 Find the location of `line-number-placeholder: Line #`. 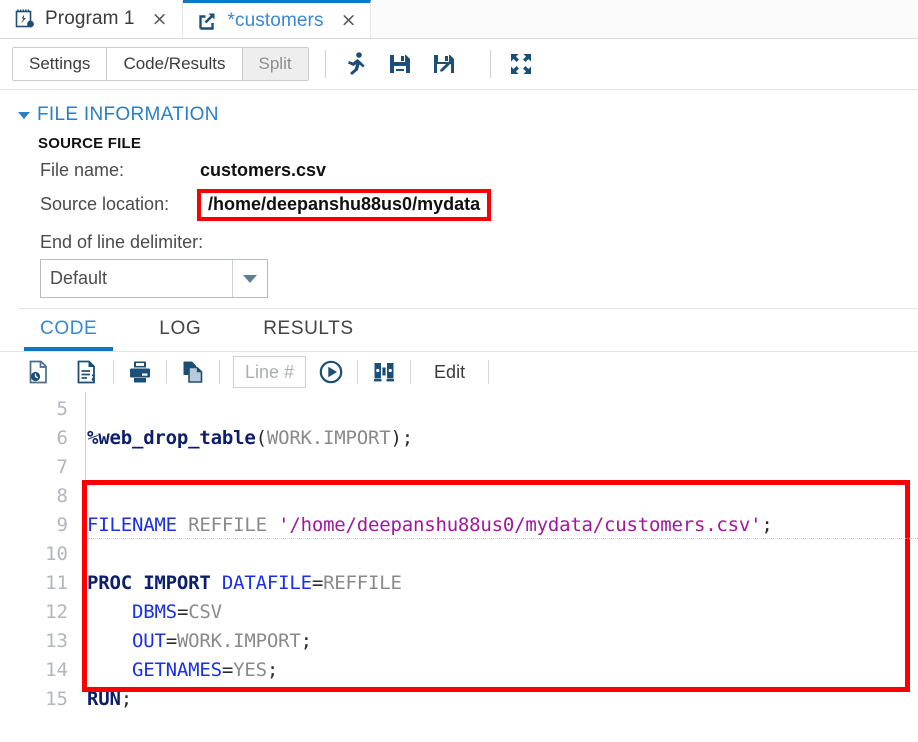

line-number-placeholder: Line # is located at coordinates (270, 371).